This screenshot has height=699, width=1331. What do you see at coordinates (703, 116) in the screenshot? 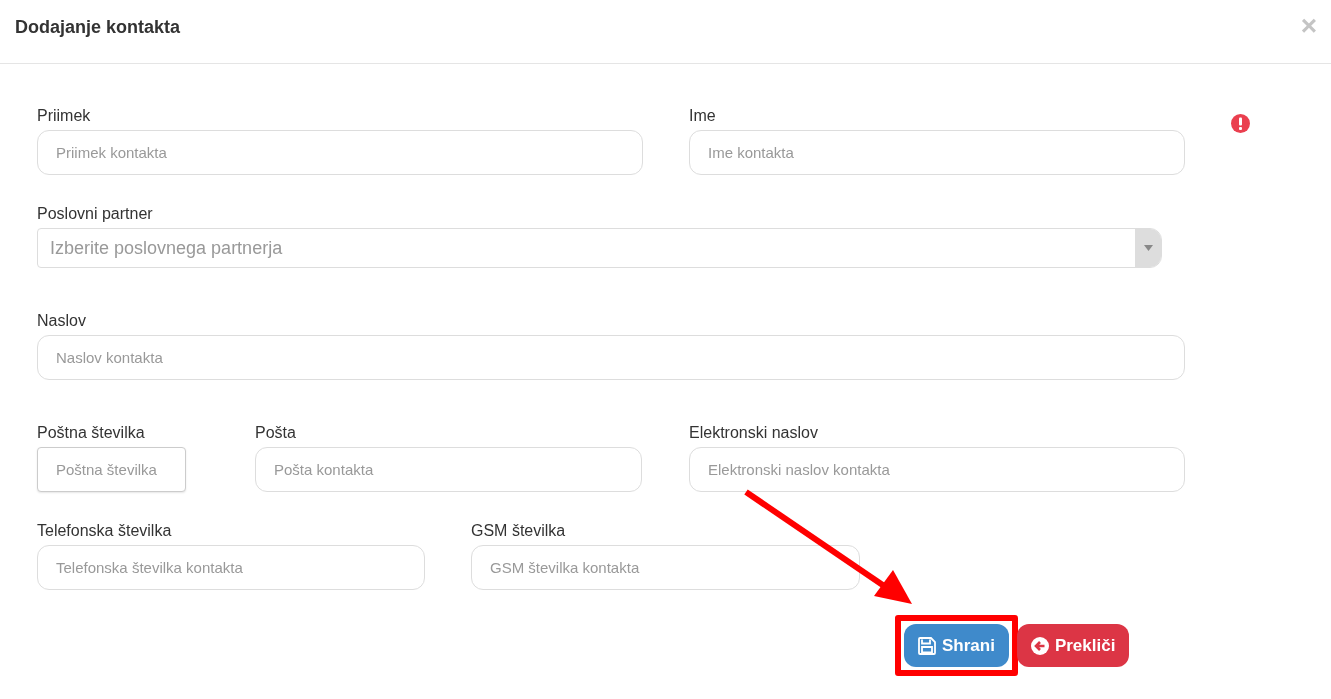
I see `field-label: Ime` at bounding box center [703, 116].